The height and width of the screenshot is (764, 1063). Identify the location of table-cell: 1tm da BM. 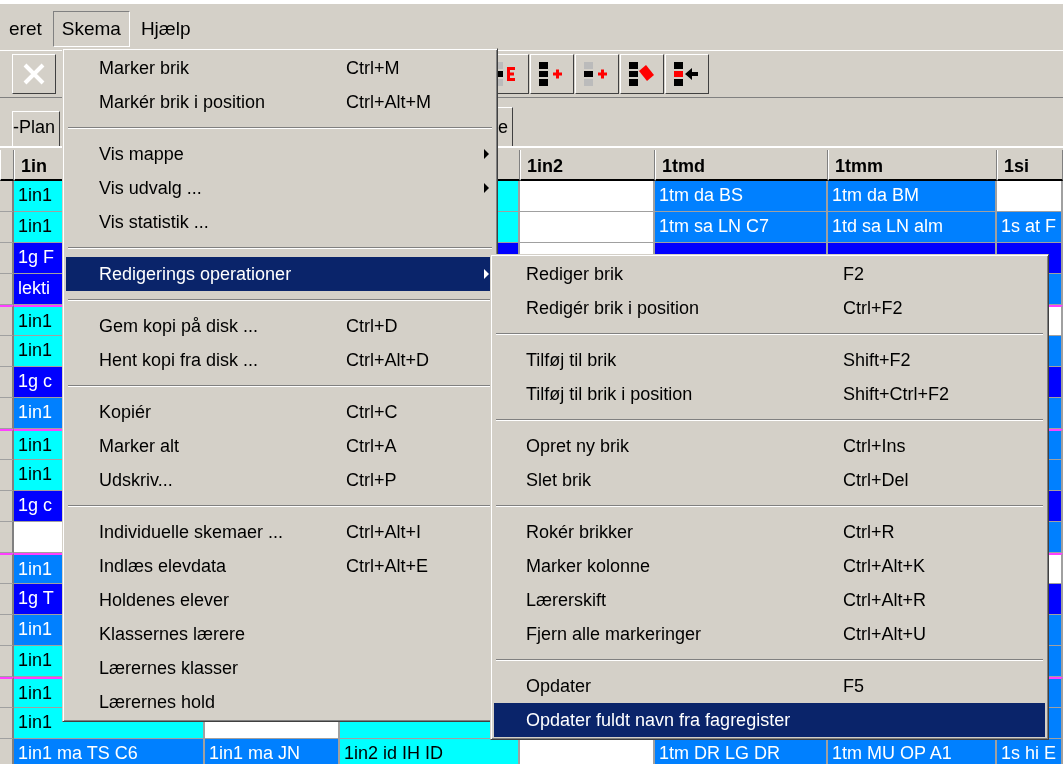
(912, 196).